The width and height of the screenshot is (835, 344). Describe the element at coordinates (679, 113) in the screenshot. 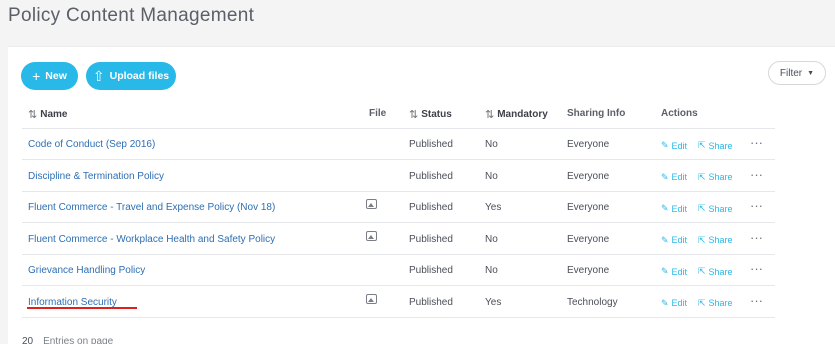

I see `column-header-actions: Actions` at that location.